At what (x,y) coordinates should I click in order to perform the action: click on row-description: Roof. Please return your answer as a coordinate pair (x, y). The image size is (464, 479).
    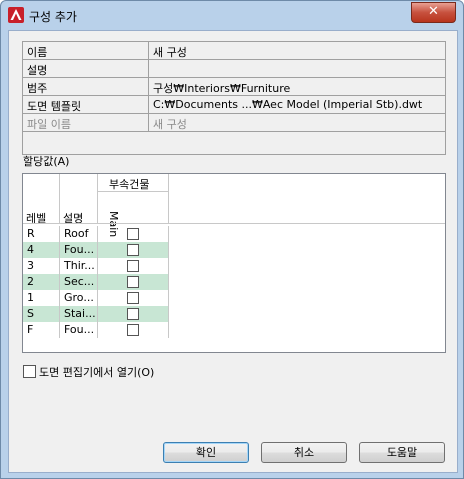
    Looking at the image, I should click on (76, 233).